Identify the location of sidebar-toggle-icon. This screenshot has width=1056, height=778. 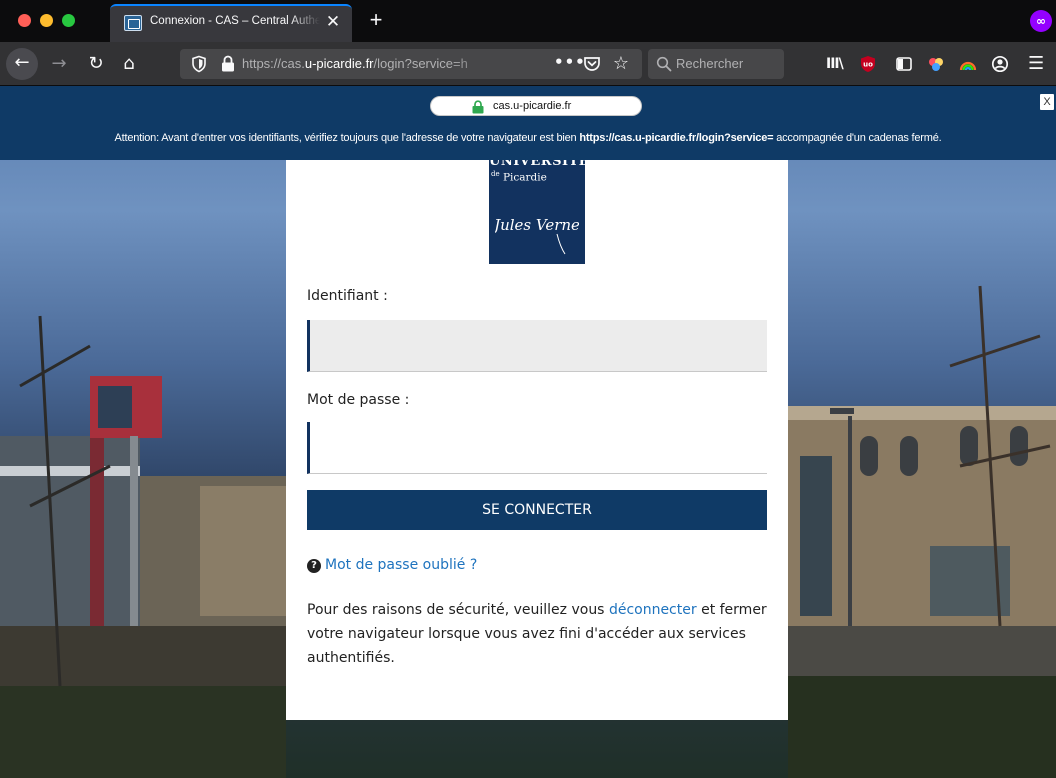
(904, 64).